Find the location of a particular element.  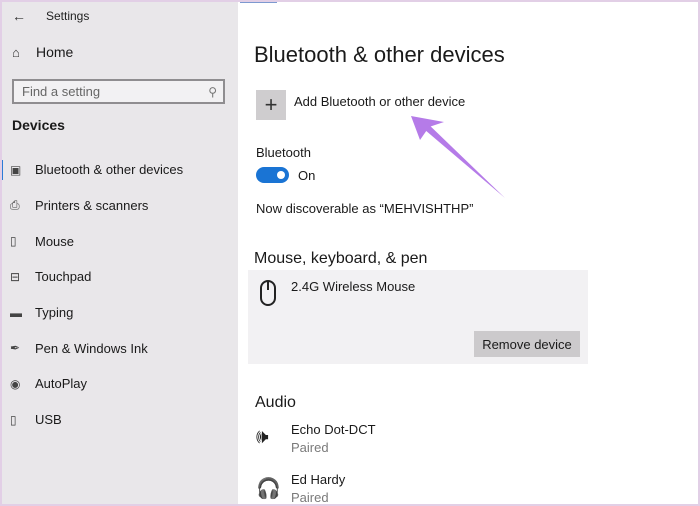

search-icon: ⚲ is located at coordinates (212, 92).